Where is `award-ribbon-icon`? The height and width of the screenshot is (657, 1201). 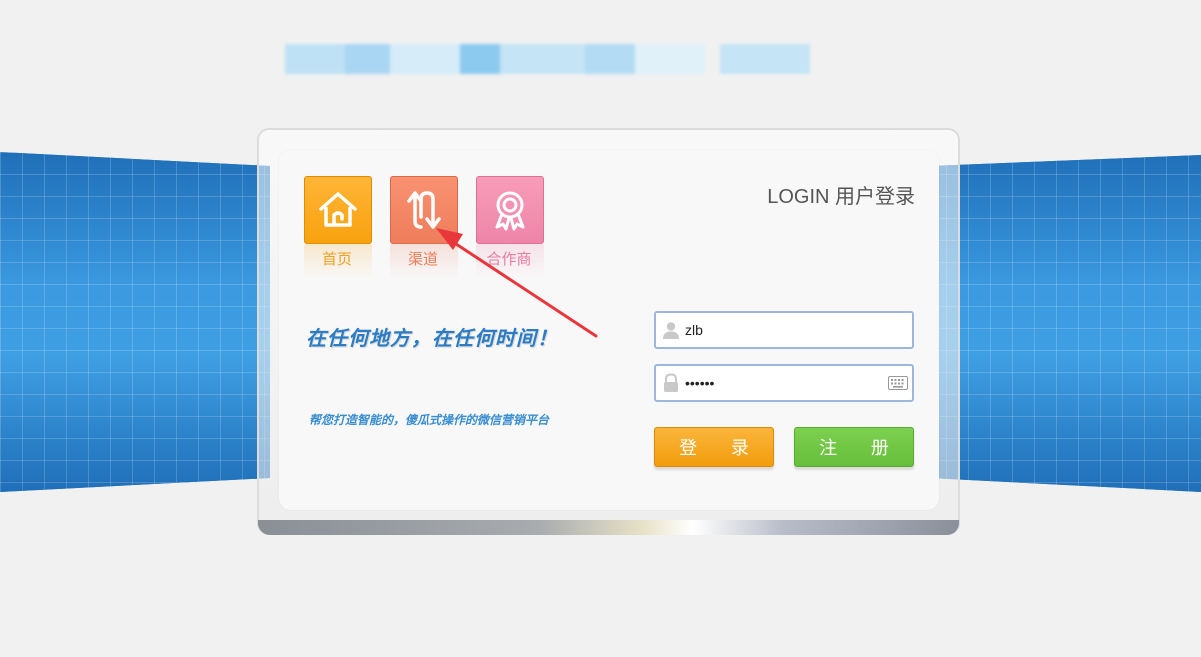
award-ribbon-icon is located at coordinates (510, 211).